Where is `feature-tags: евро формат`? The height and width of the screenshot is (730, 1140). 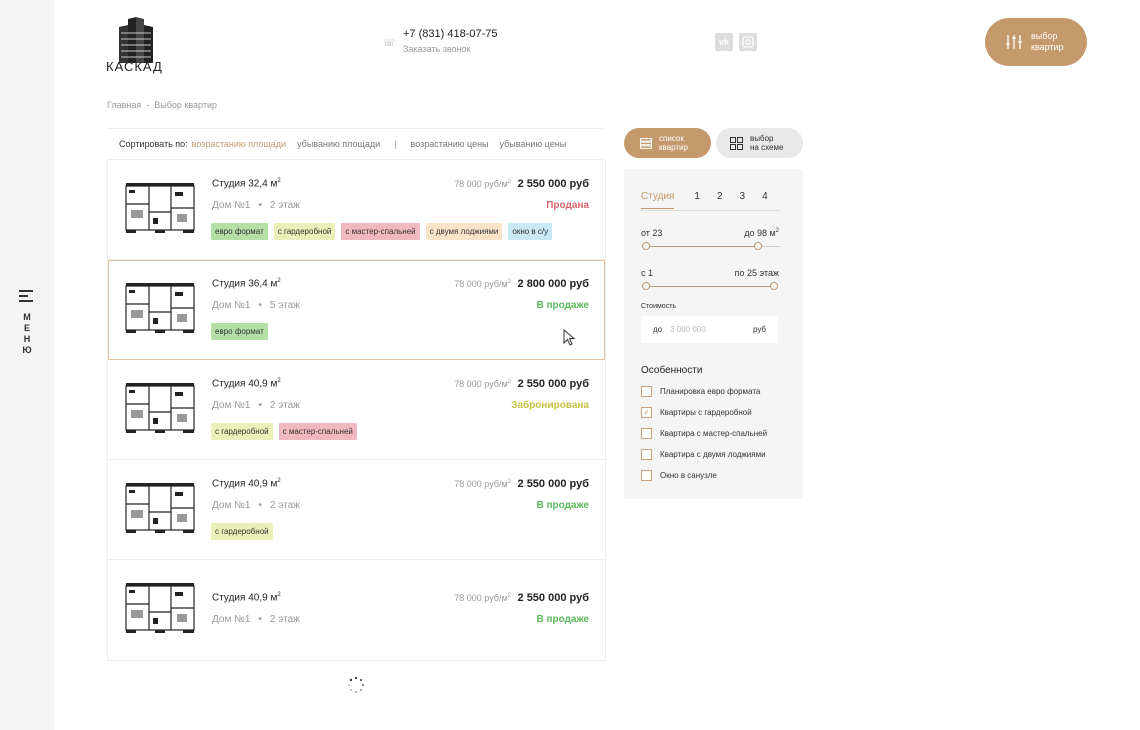
feature-tags: евро формат is located at coordinates (239, 331).